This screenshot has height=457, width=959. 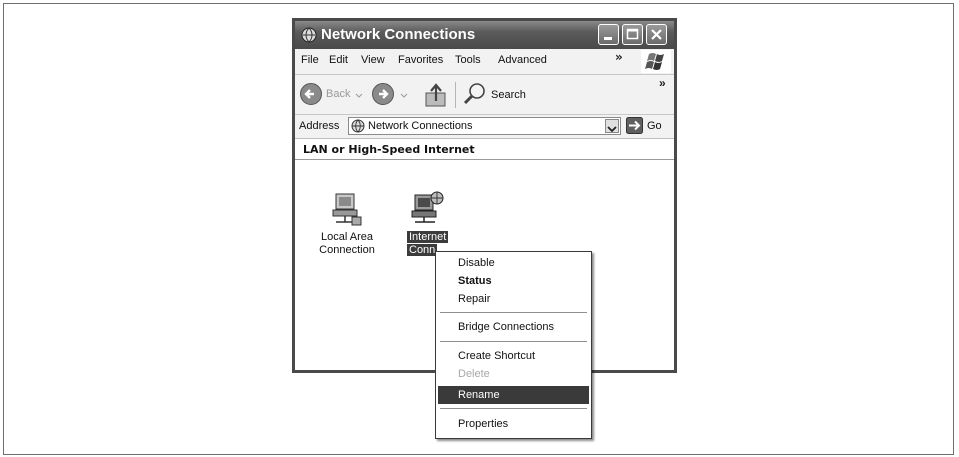 I want to click on forward-arrow-icon, so click(x=383, y=94).